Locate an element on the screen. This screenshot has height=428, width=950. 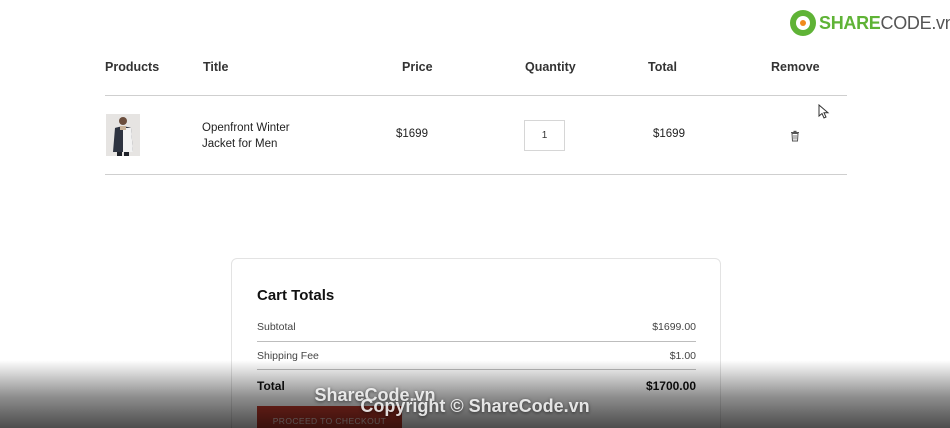
shipping-value: $1.00 is located at coordinates (682, 356).